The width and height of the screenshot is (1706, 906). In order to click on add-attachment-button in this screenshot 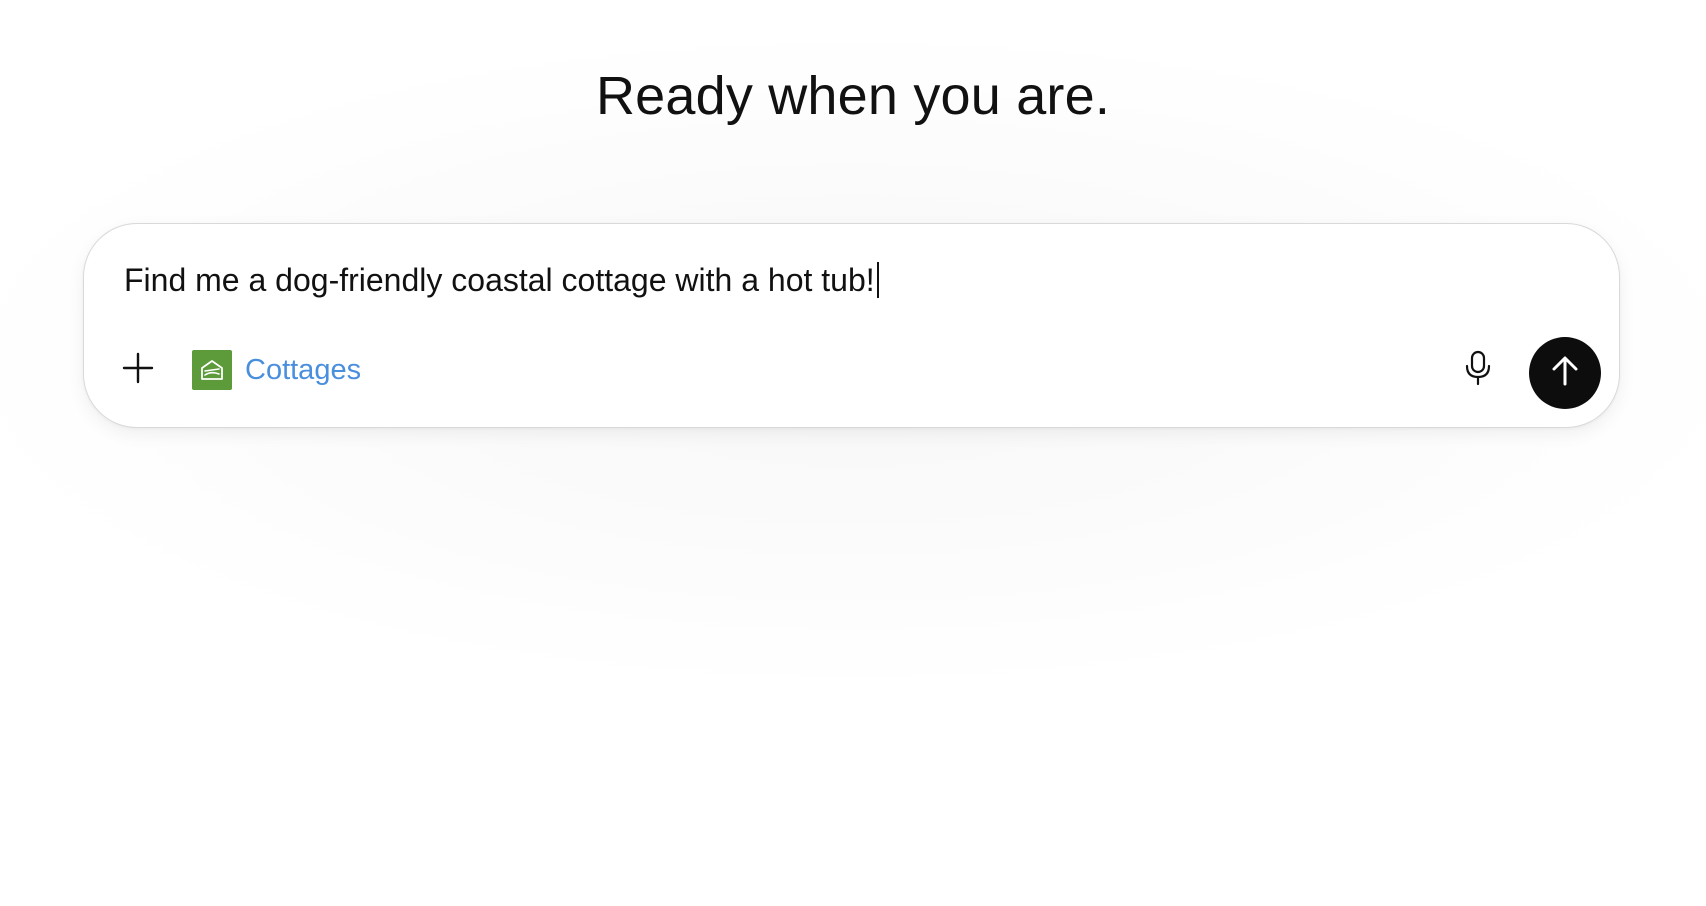, I will do `click(138, 370)`.